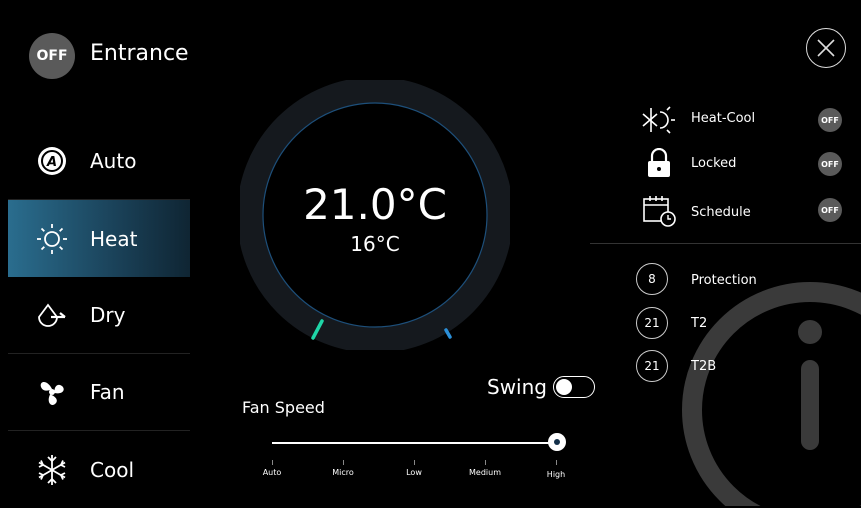  What do you see at coordinates (52, 392) in the screenshot?
I see `fan-icon` at bounding box center [52, 392].